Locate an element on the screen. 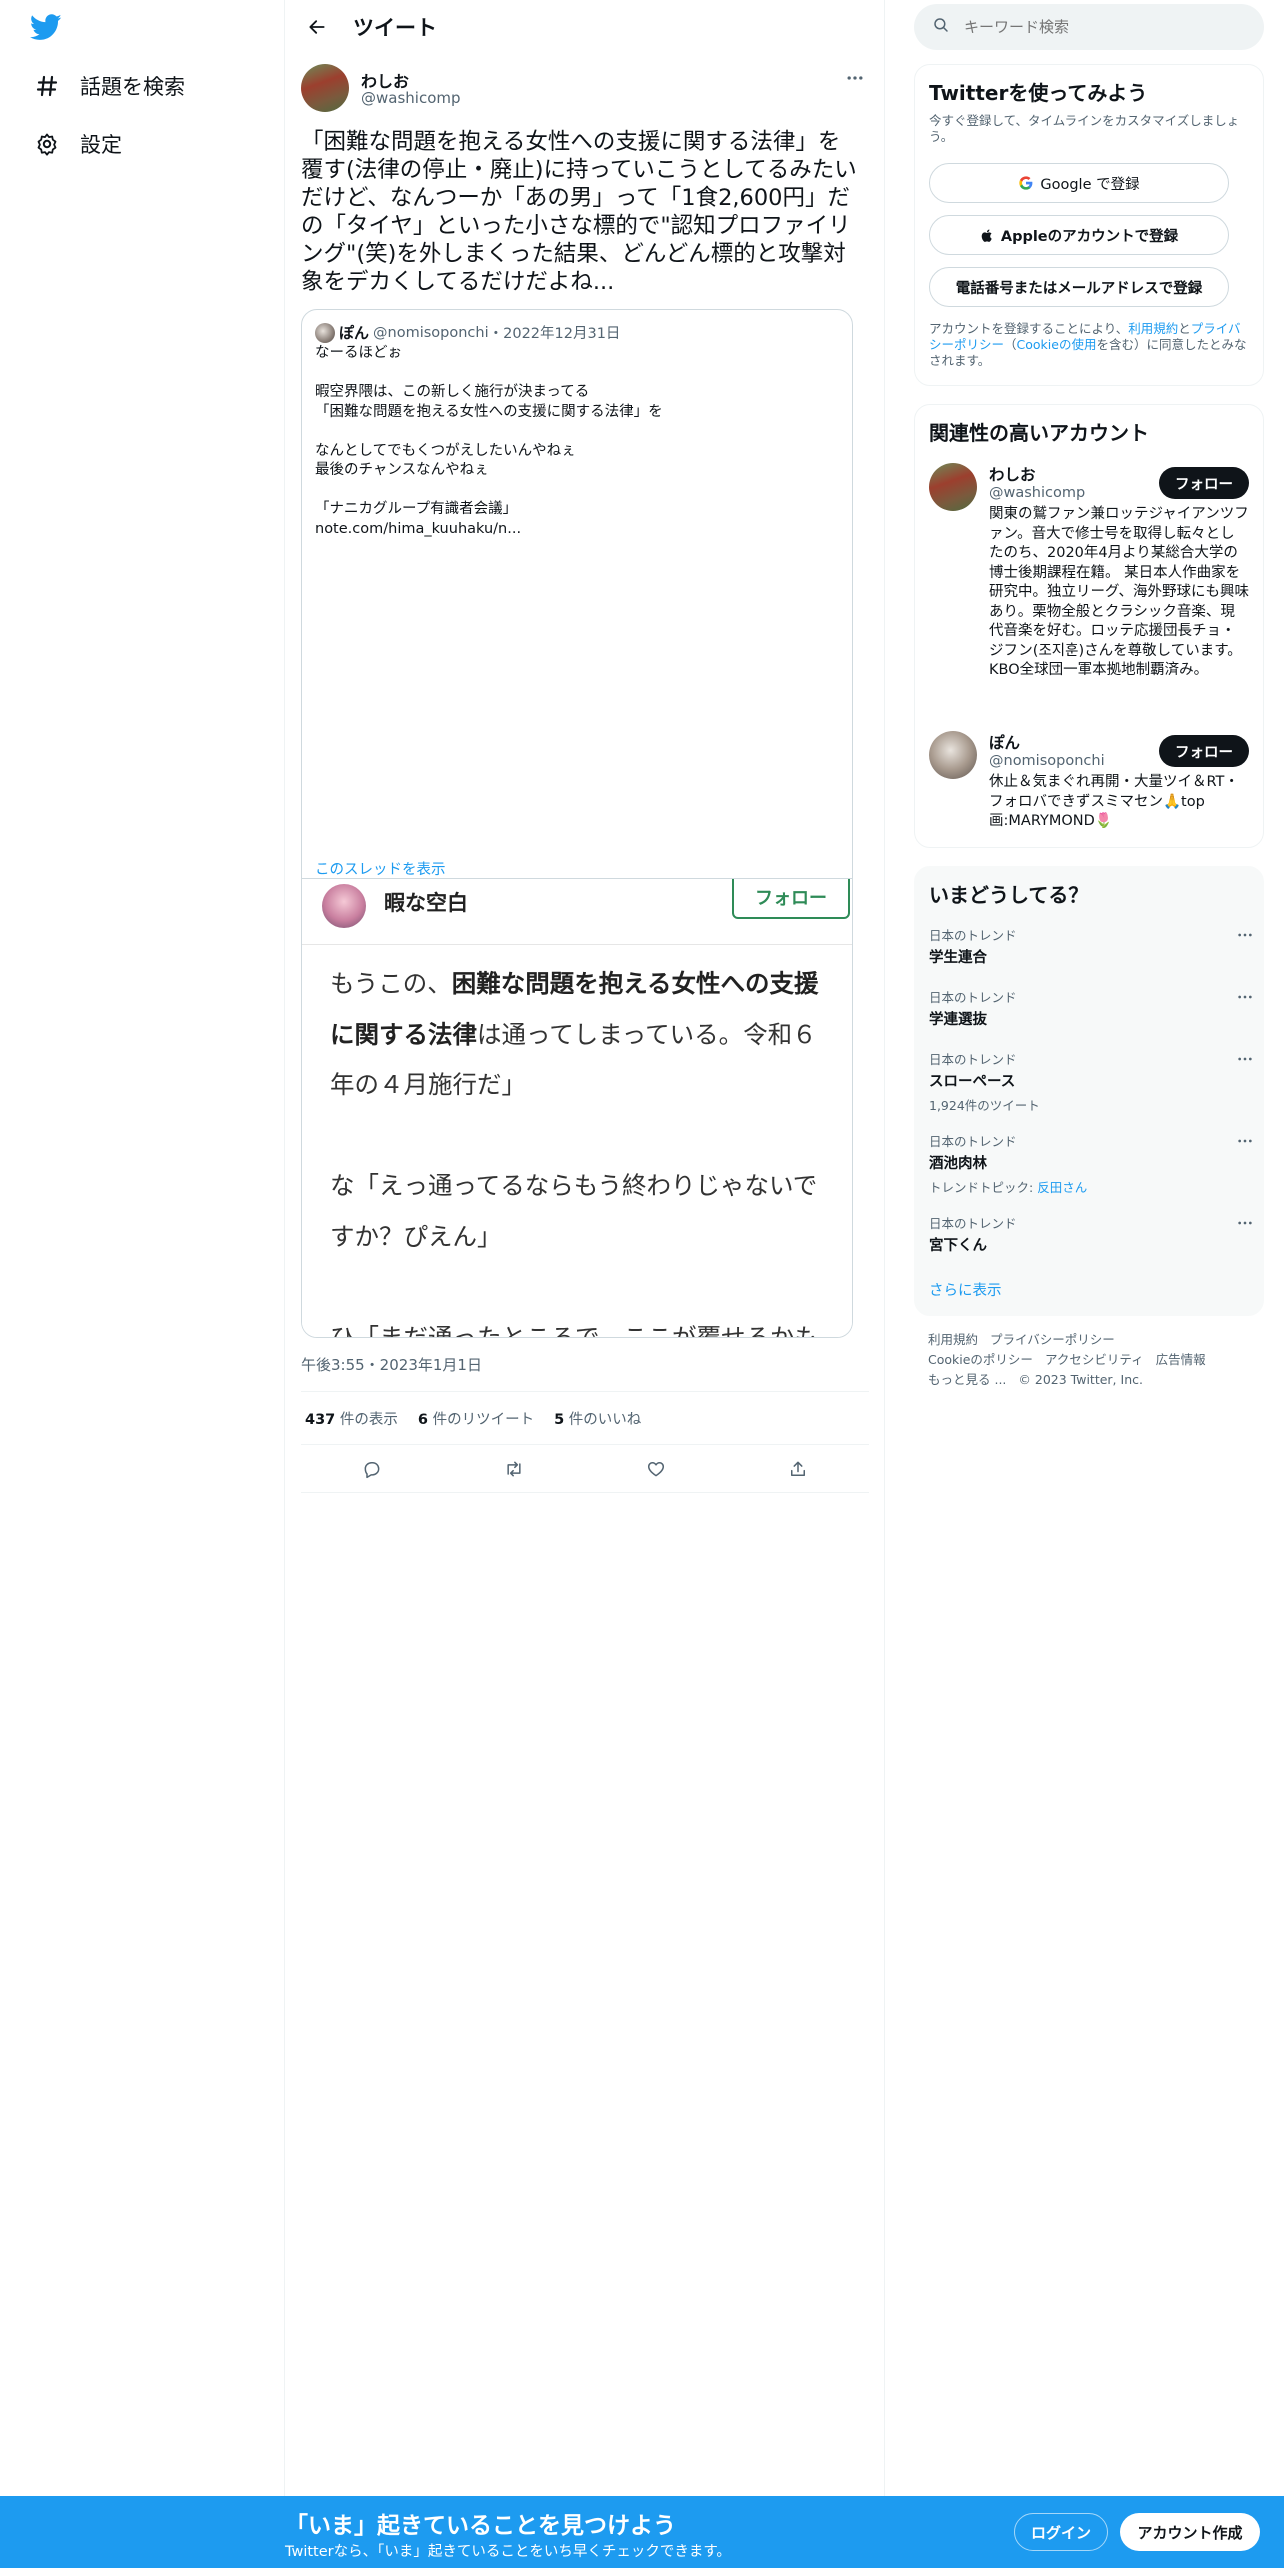 The height and width of the screenshot is (2568, 1284). apple-signup-label: Appleのアカウントで登録 is located at coordinates (1089, 236).